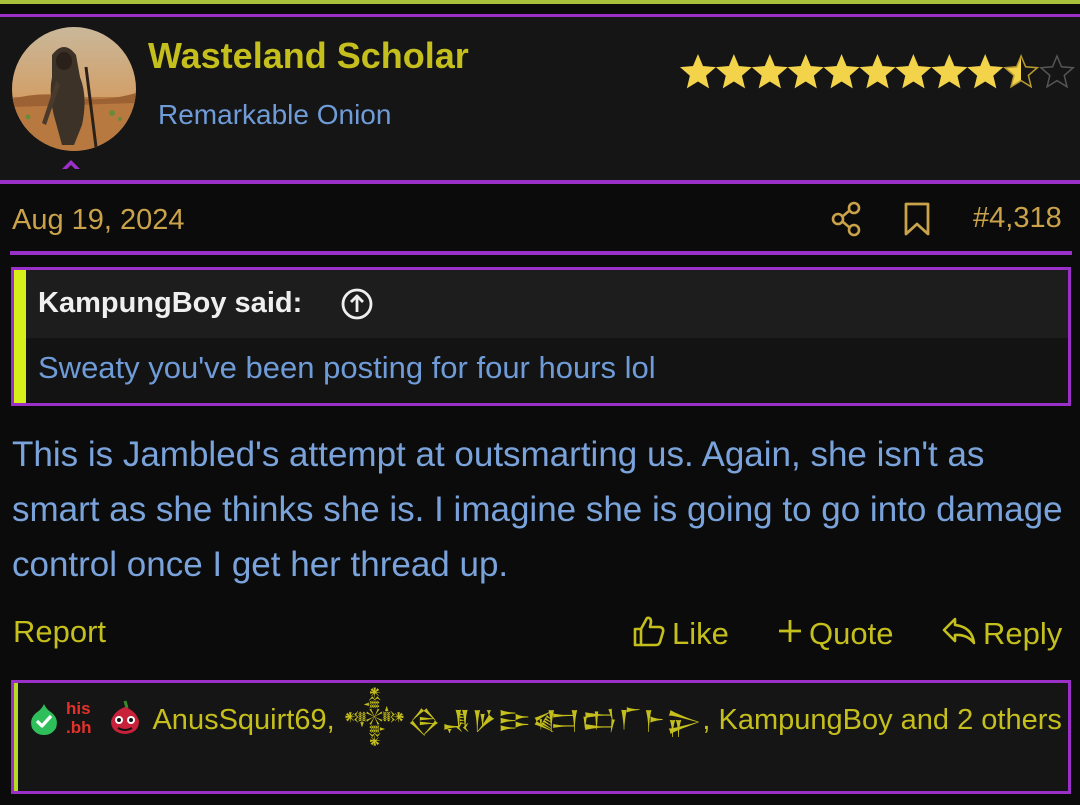 This screenshot has height=805, width=1080. What do you see at coordinates (16, 737) in the screenshot?
I see `reactions-accent-bar` at bounding box center [16, 737].